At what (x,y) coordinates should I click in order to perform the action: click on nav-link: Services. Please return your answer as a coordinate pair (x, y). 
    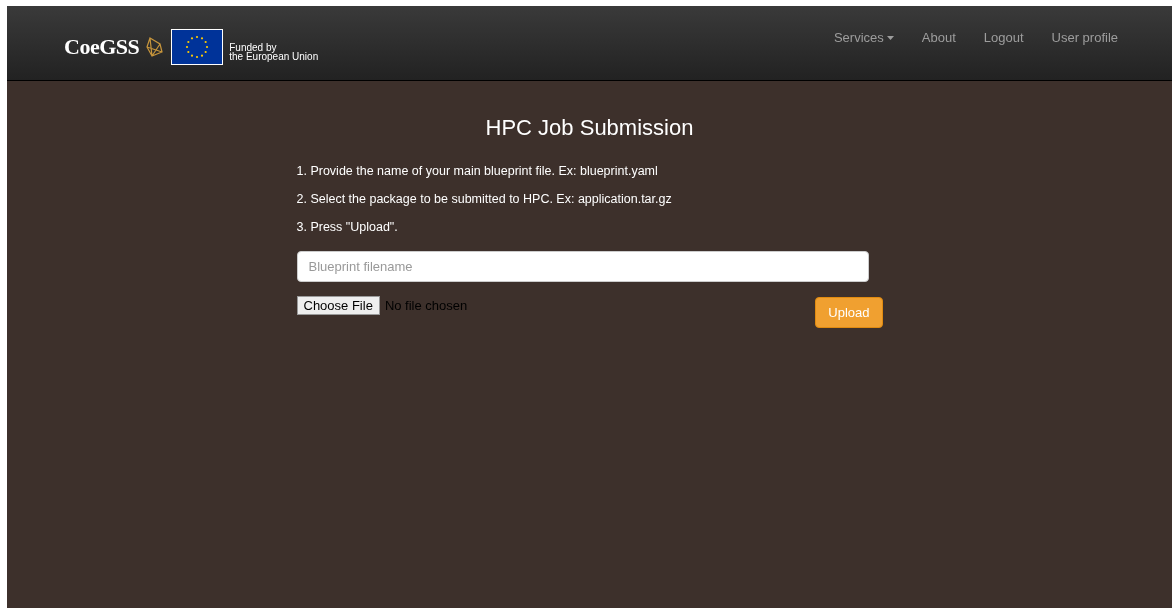
    Looking at the image, I should click on (863, 38).